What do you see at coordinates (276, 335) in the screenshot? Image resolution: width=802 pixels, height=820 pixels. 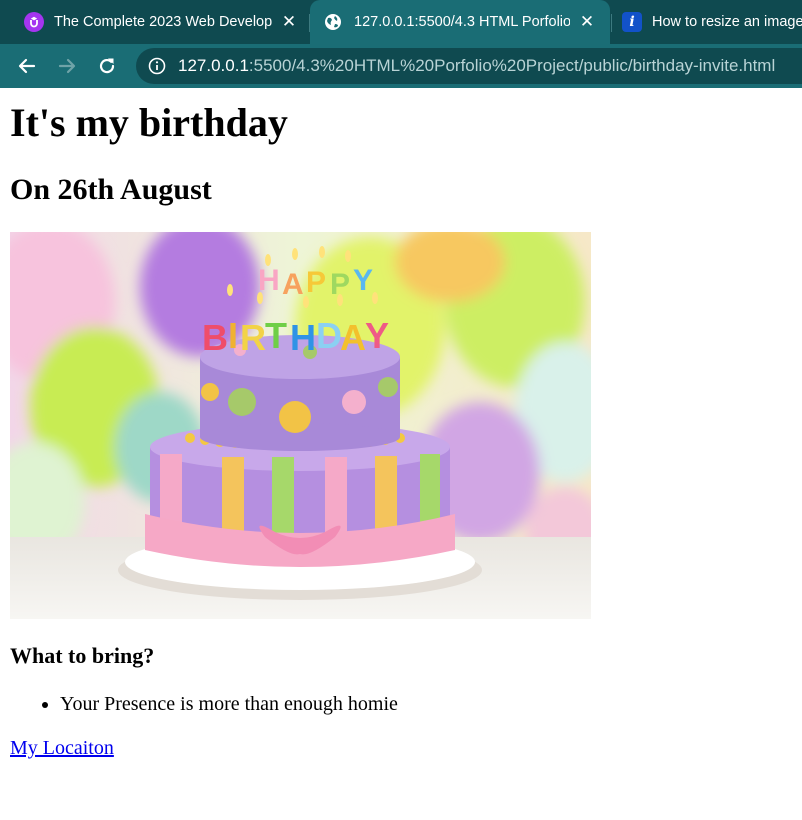 I see `svg-text: T` at bounding box center [276, 335].